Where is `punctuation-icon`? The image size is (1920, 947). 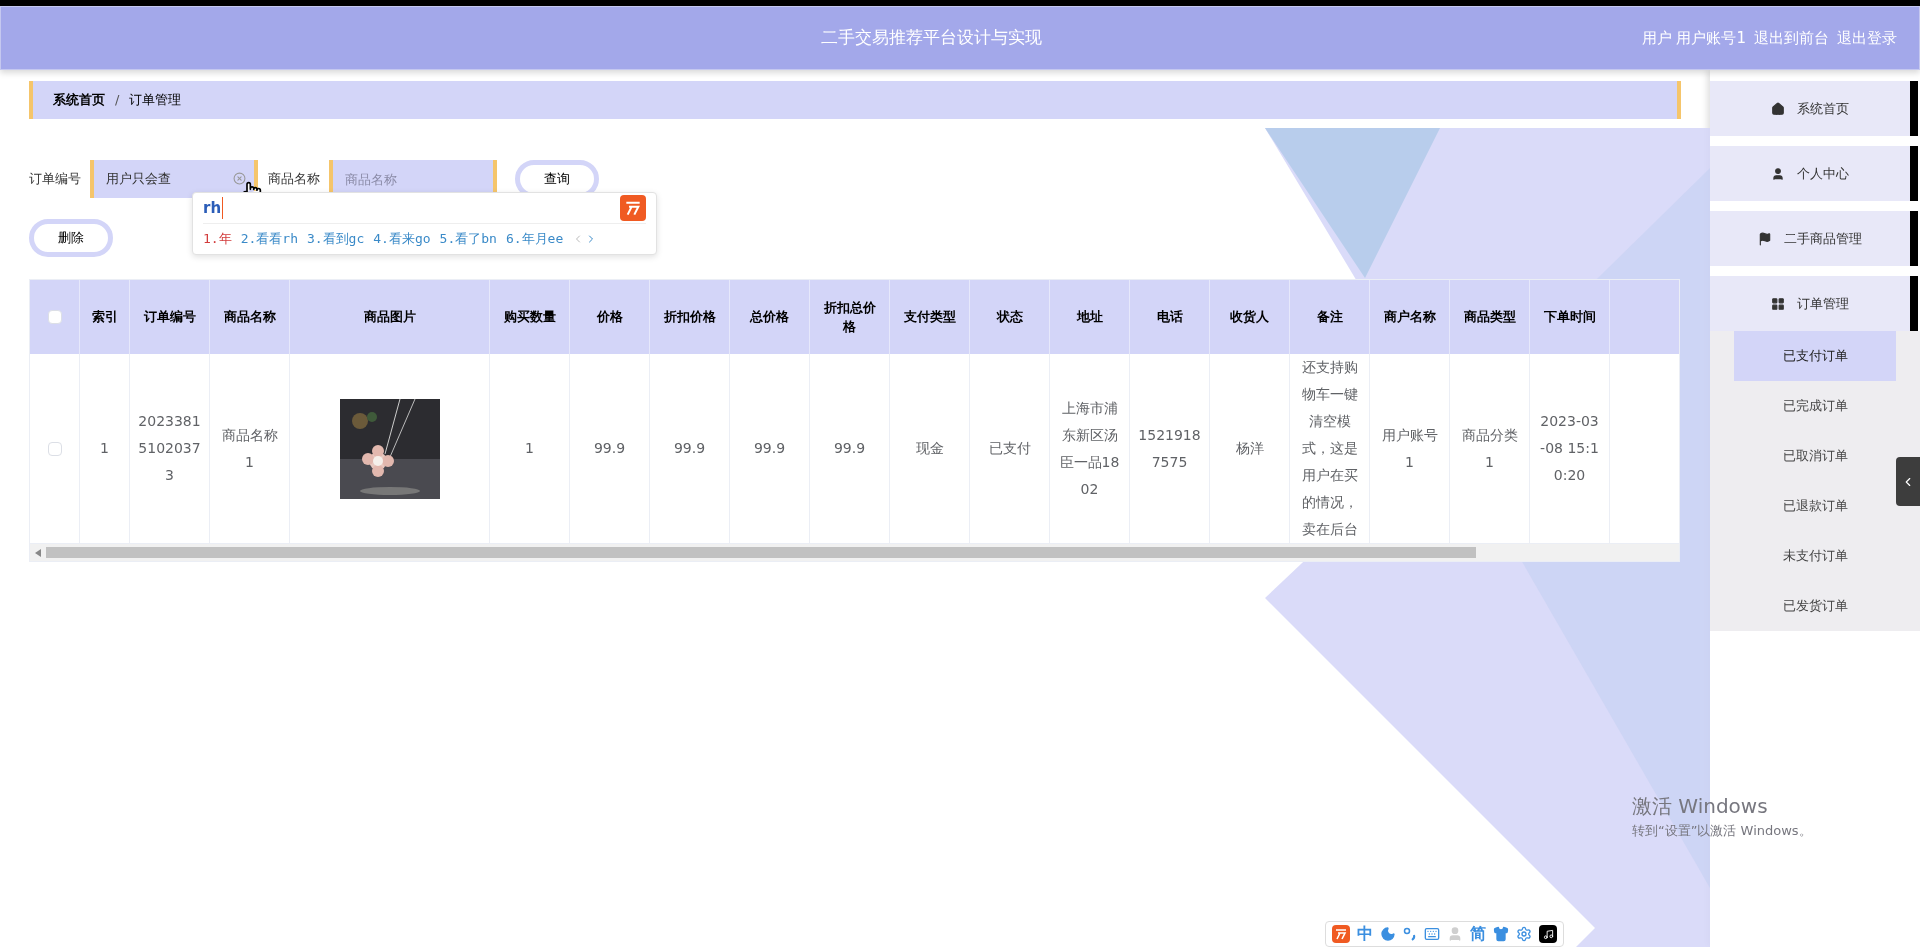
punctuation-icon is located at coordinates (1410, 934).